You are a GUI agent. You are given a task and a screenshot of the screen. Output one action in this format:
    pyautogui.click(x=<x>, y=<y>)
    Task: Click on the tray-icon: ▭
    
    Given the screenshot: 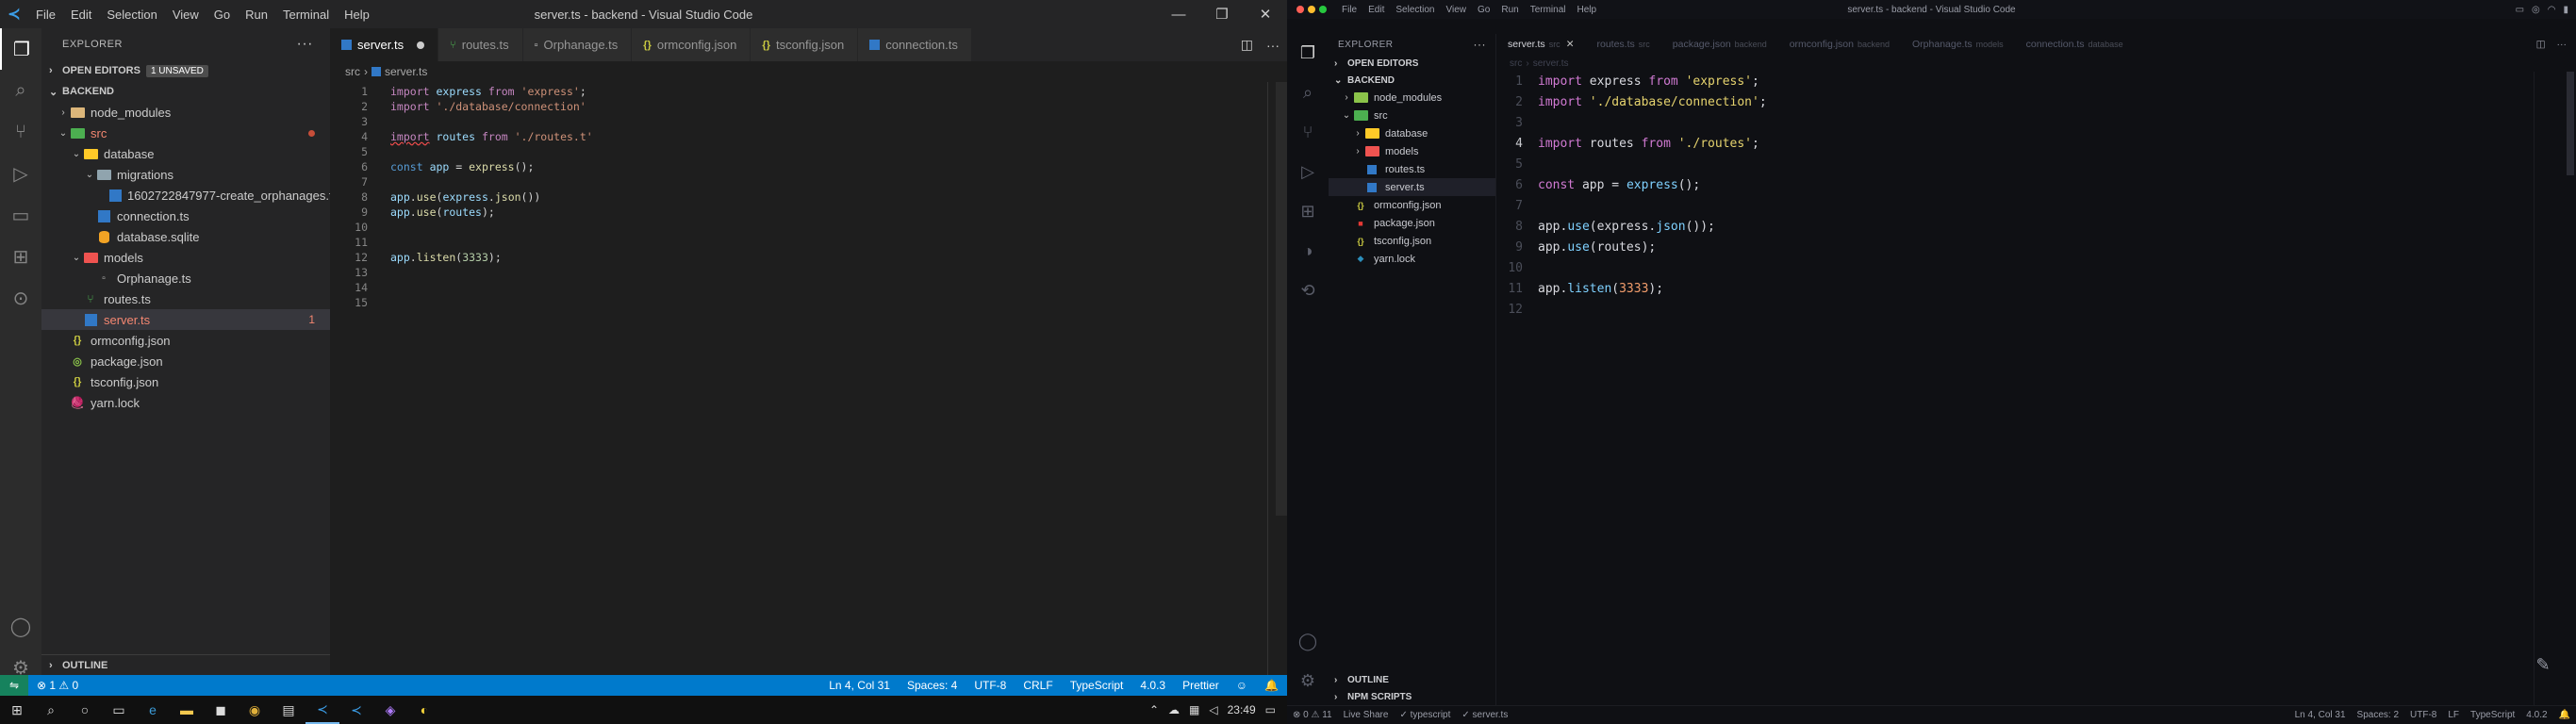 What is the action you would take?
    pyautogui.click(x=2520, y=10)
    